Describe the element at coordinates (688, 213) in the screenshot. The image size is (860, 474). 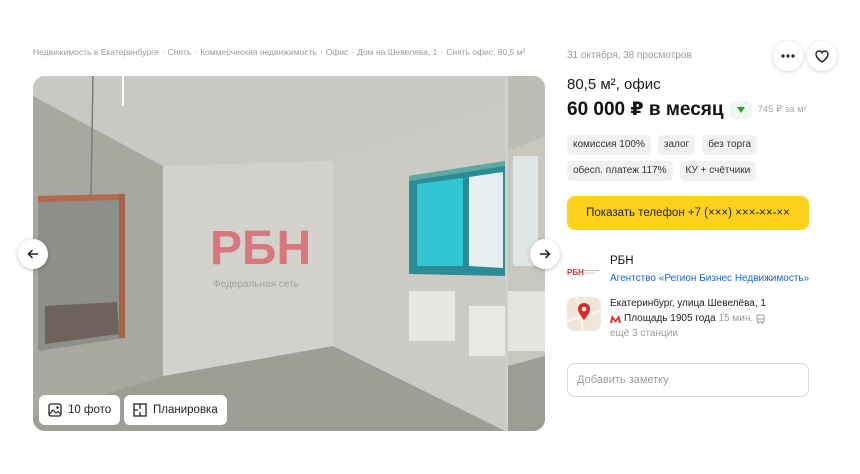
I see `show-phone-button: Показать телефон +7 (×××) ×××-××-××` at that location.